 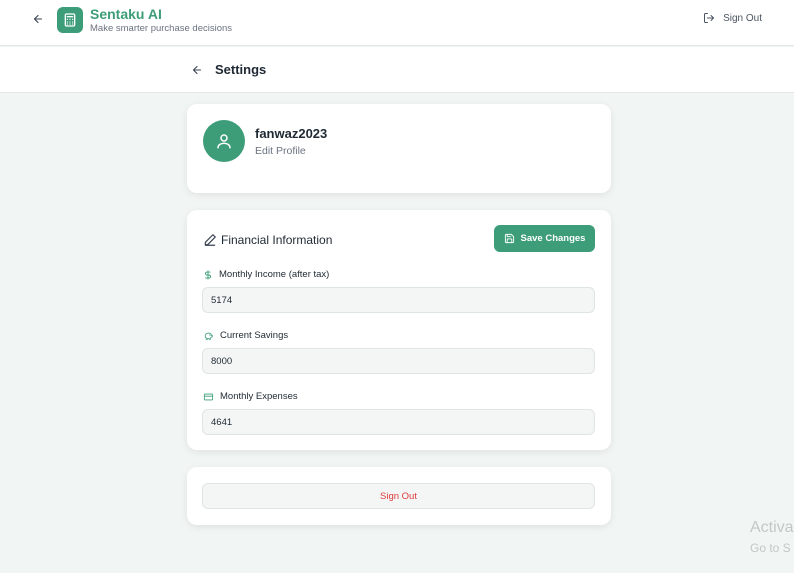 What do you see at coordinates (208, 274) in the screenshot?
I see `dollar-icon` at bounding box center [208, 274].